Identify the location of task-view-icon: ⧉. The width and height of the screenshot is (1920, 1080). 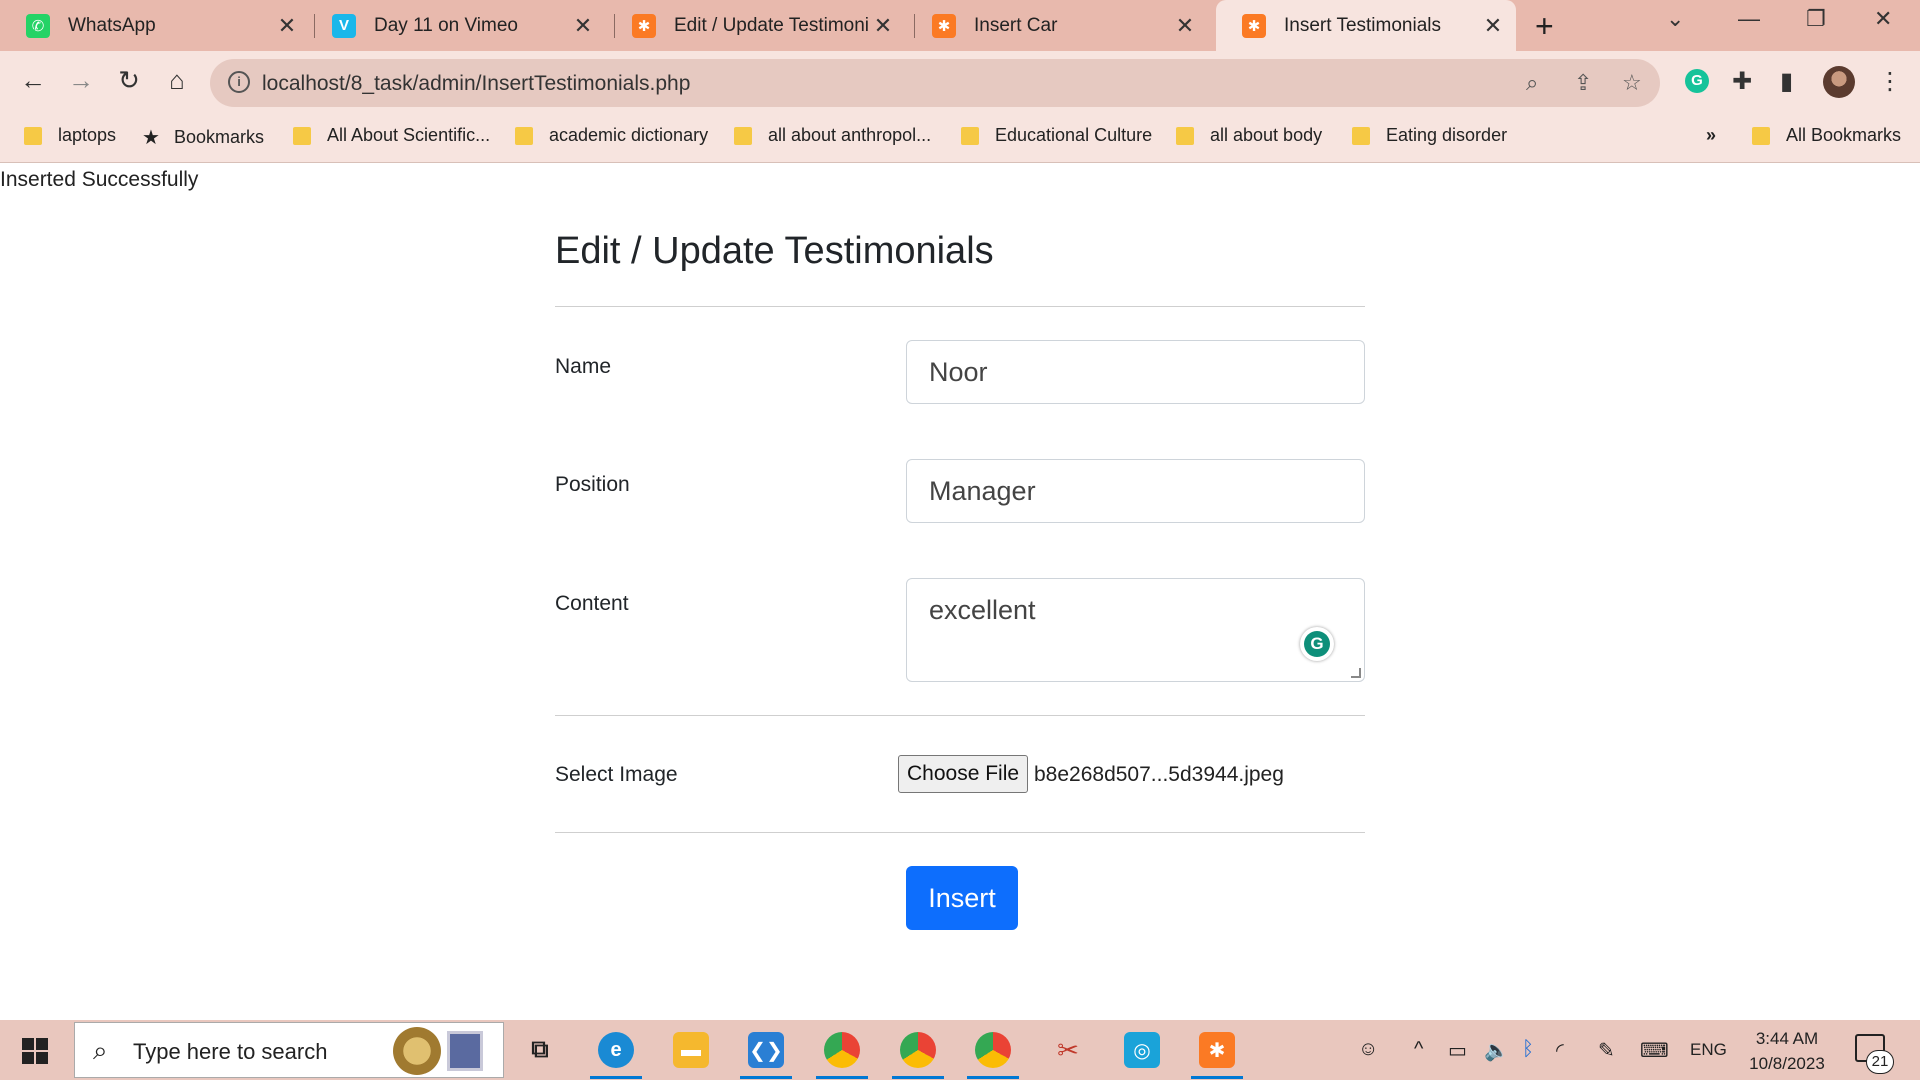
(540, 1050).